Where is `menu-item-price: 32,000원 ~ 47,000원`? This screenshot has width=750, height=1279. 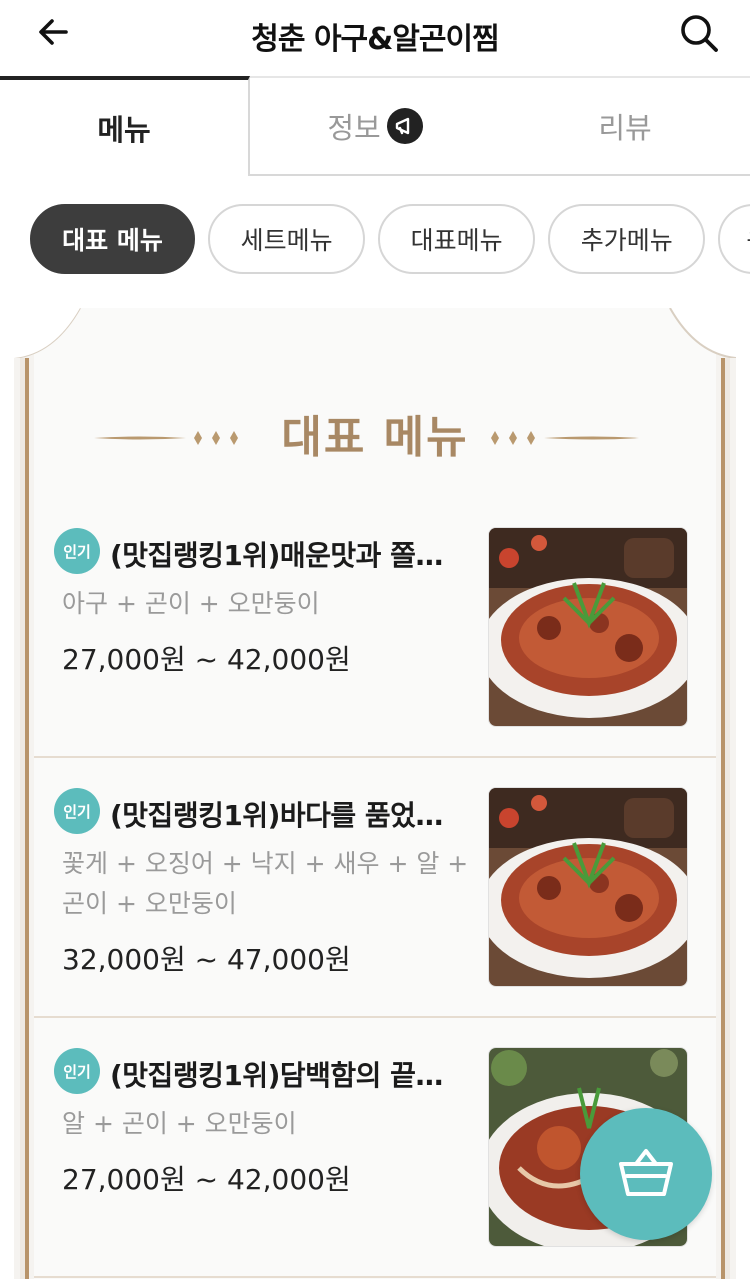
menu-item-price: 32,000원 ~ 47,000원 is located at coordinates (206, 959).